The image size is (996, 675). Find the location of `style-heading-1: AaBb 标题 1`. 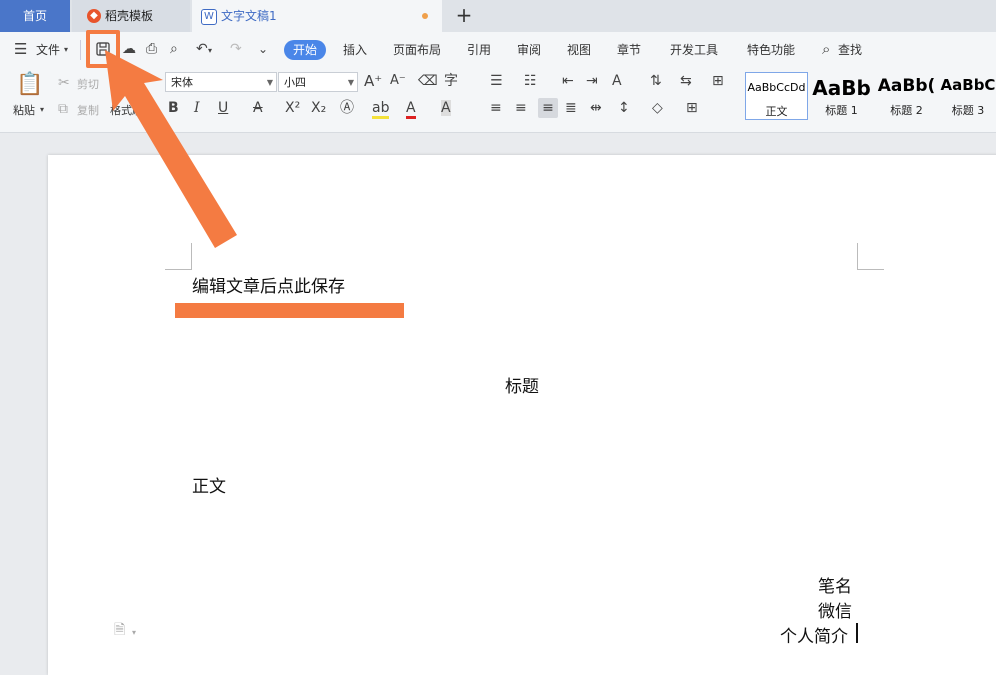

style-heading-1: AaBb 标题 1 is located at coordinates (841, 96).